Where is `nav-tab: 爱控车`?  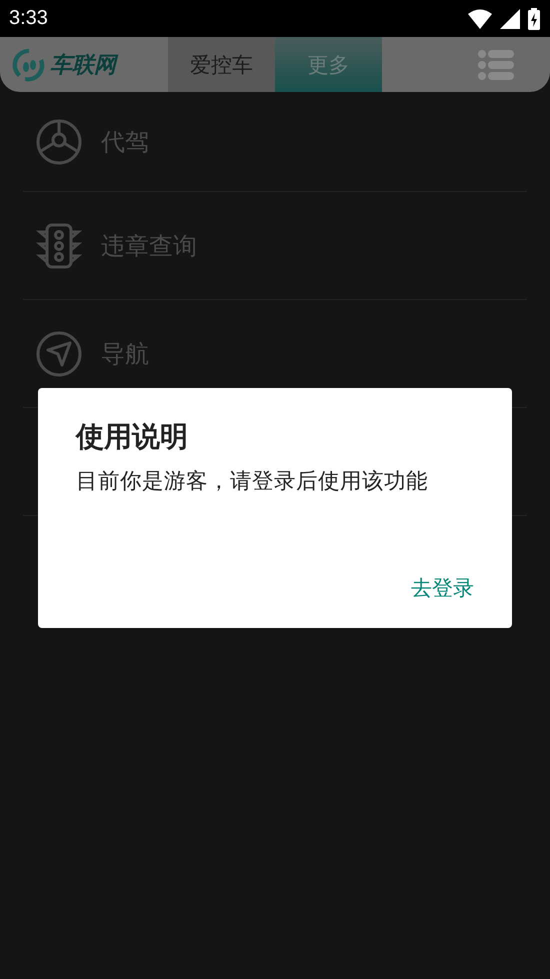
nav-tab: 爱控车 is located at coordinates (221, 64).